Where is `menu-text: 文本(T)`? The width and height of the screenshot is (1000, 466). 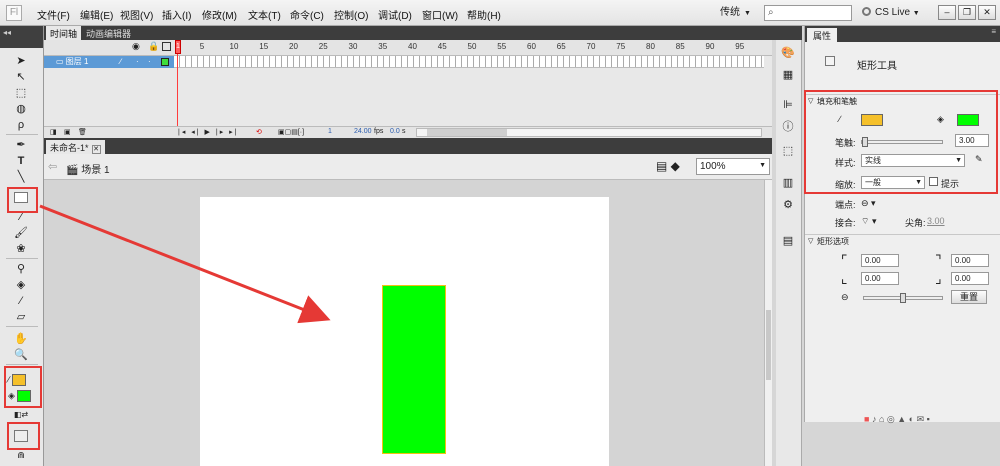 menu-text: 文本(T) is located at coordinates (264, 14).